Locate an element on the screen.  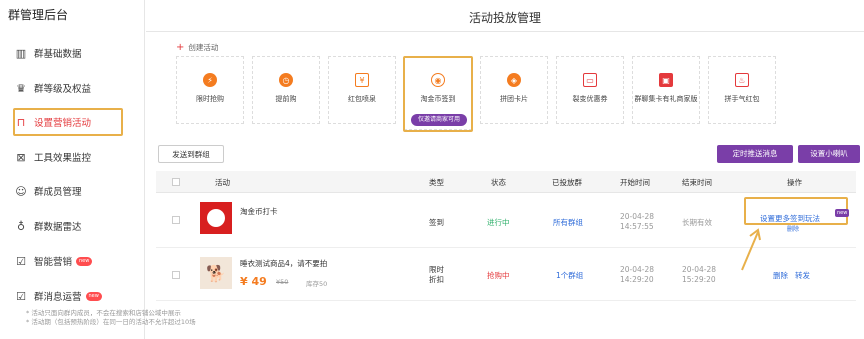
dog-thumbnail: 🐕 is located at coordinates (216, 273).